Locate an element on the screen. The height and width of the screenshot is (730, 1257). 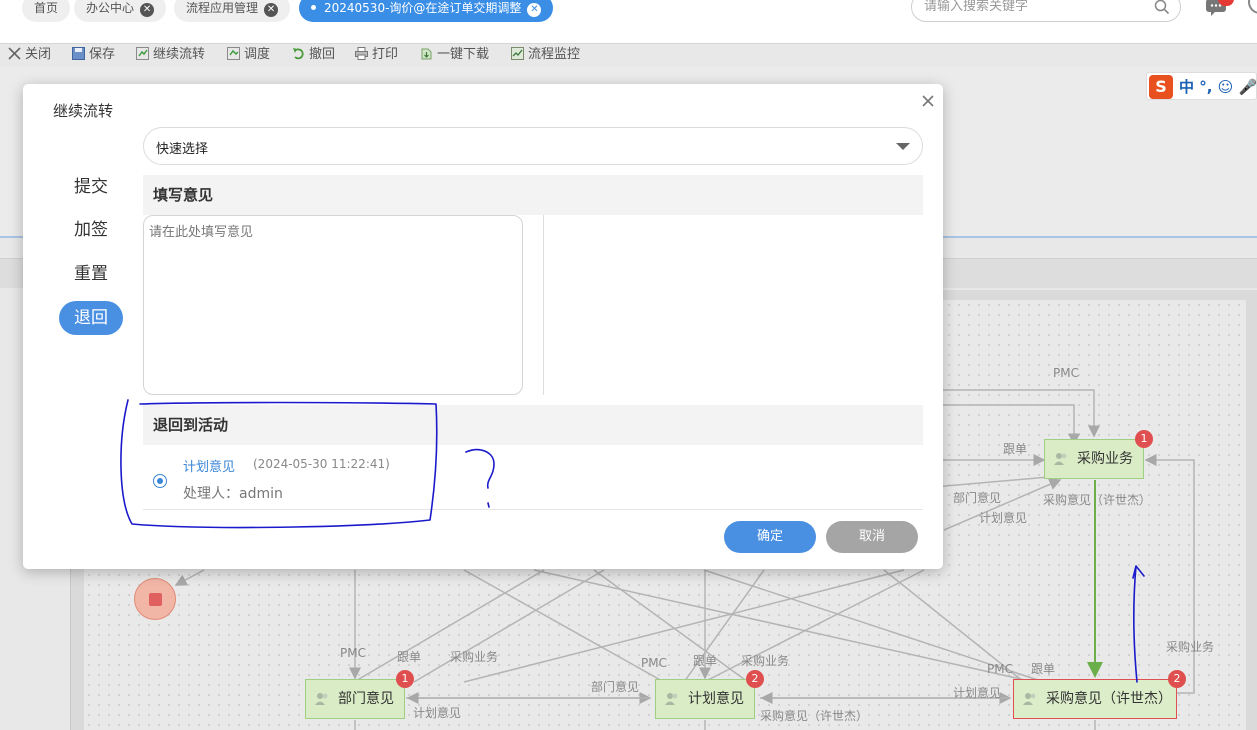
flow-monitor-button: 流程监控 is located at coordinates (545, 55).